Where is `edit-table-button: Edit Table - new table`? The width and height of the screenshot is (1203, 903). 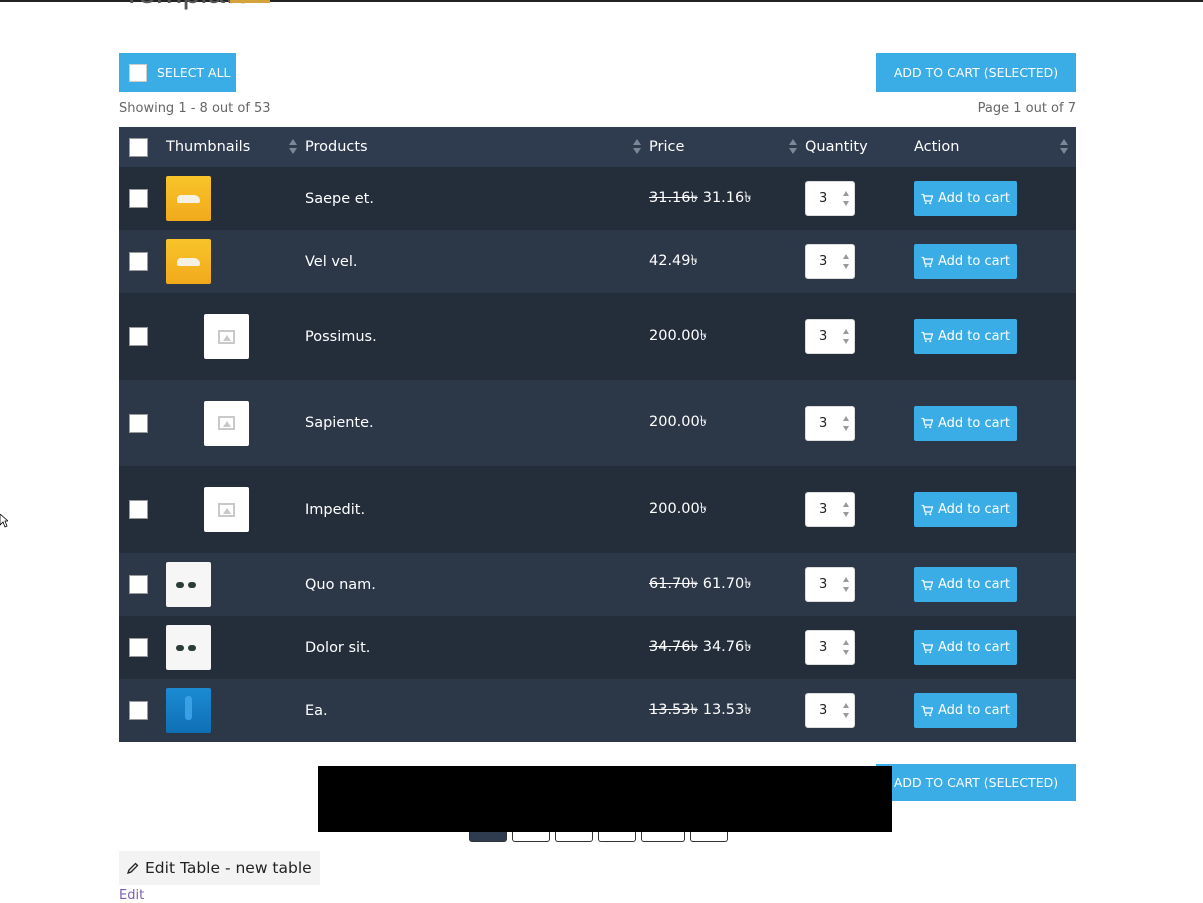
edit-table-button: Edit Table - new table is located at coordinates (219, 868).